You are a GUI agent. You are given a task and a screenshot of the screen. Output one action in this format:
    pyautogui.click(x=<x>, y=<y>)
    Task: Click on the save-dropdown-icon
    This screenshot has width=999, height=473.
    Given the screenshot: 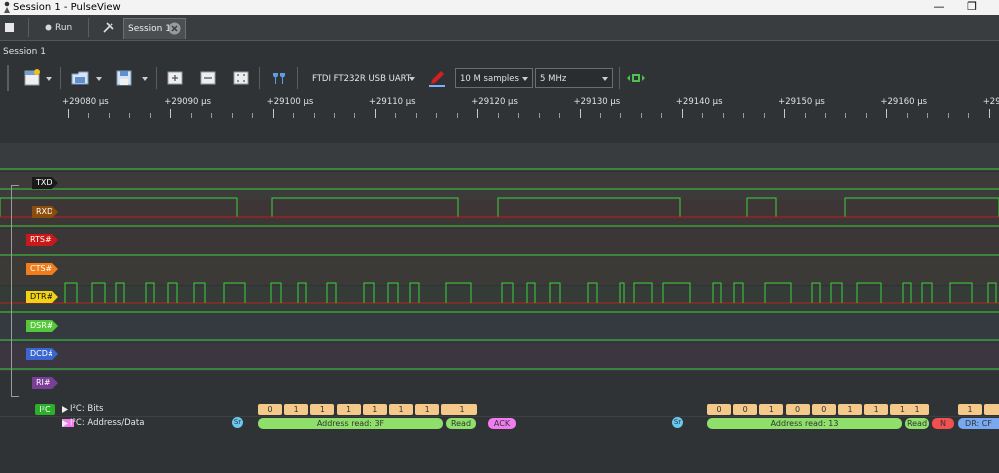 What is the action you would take?
    pyautogui.click(x=145, y=79)
    